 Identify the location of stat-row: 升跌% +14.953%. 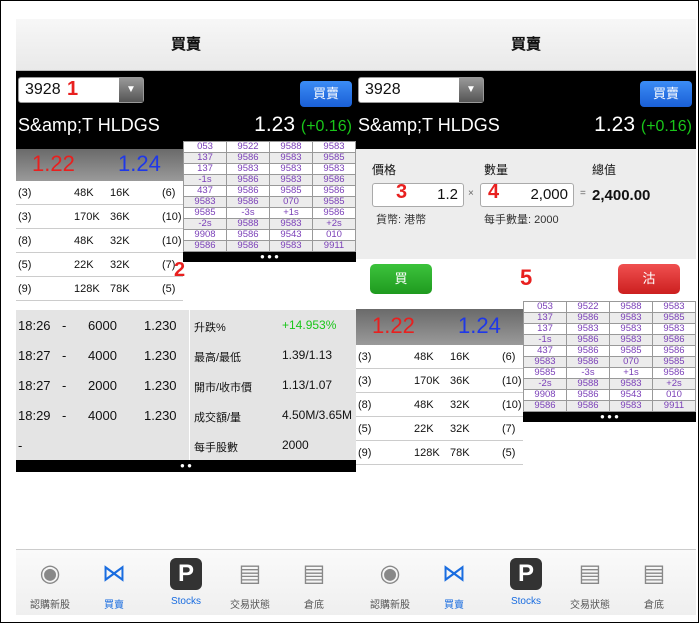
(272, 325).